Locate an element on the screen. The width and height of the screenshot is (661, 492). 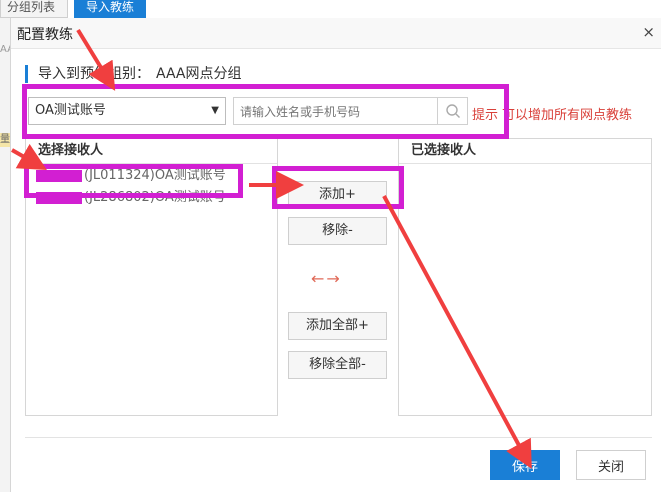
account-select-value: OA测试账号 is located at coordinates (70, 110).